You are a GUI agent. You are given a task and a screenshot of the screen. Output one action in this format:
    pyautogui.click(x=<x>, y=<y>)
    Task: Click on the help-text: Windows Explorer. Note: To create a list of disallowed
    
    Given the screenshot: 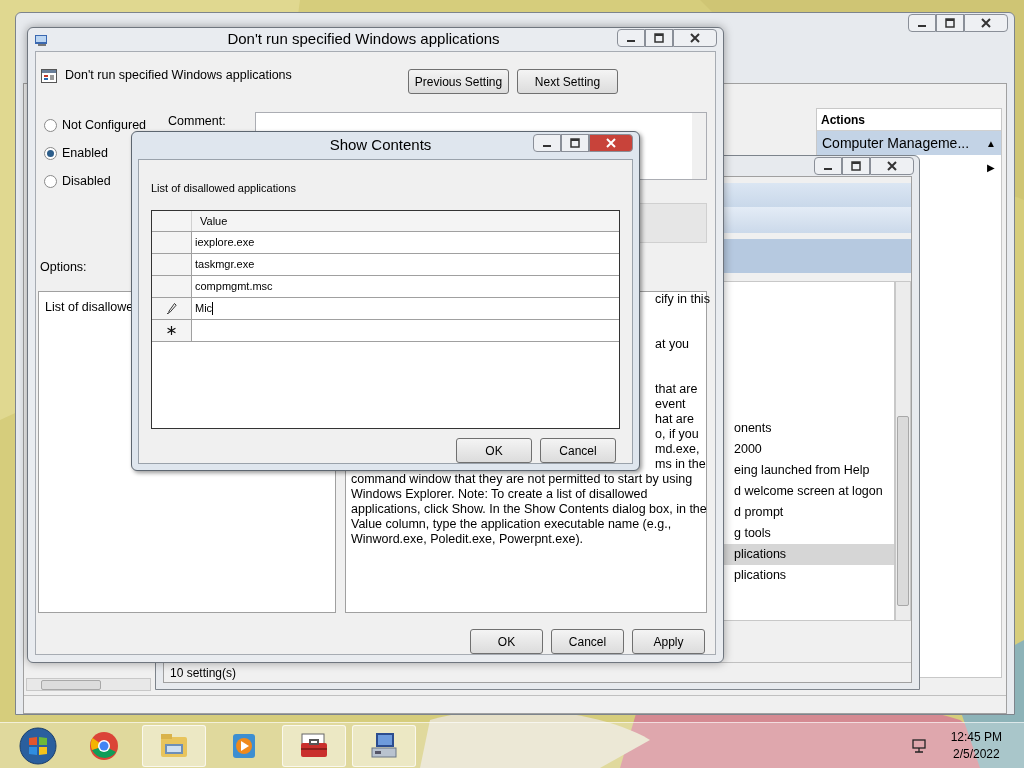 What is the action you would take?
    pyautogui.click(x=499, y=494)
    